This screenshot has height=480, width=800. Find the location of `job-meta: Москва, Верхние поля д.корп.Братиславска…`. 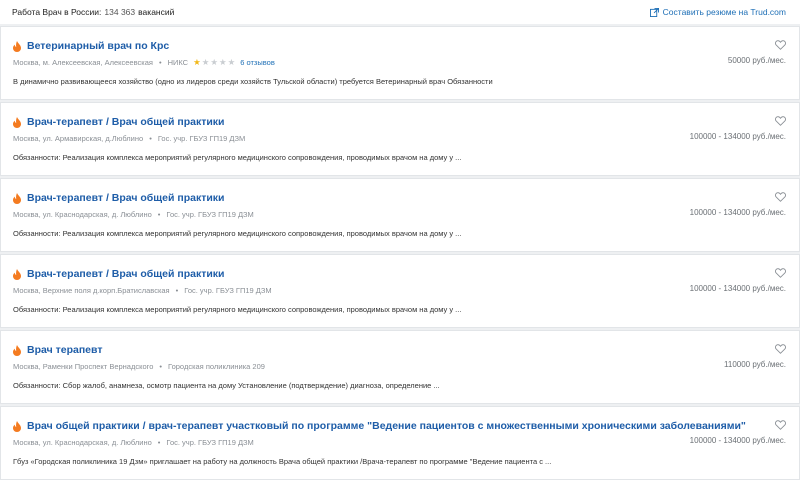

job-meta: Москва, Верхние поля д.корп.Братиславска… is located at coordinates (400, 290).